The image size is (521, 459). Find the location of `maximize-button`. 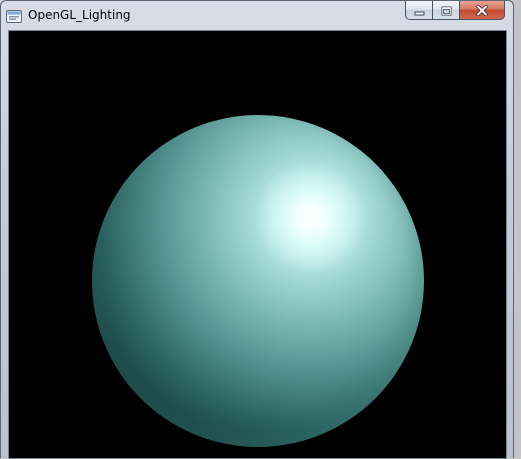

maximize-button is located at coordinates (445, 10).